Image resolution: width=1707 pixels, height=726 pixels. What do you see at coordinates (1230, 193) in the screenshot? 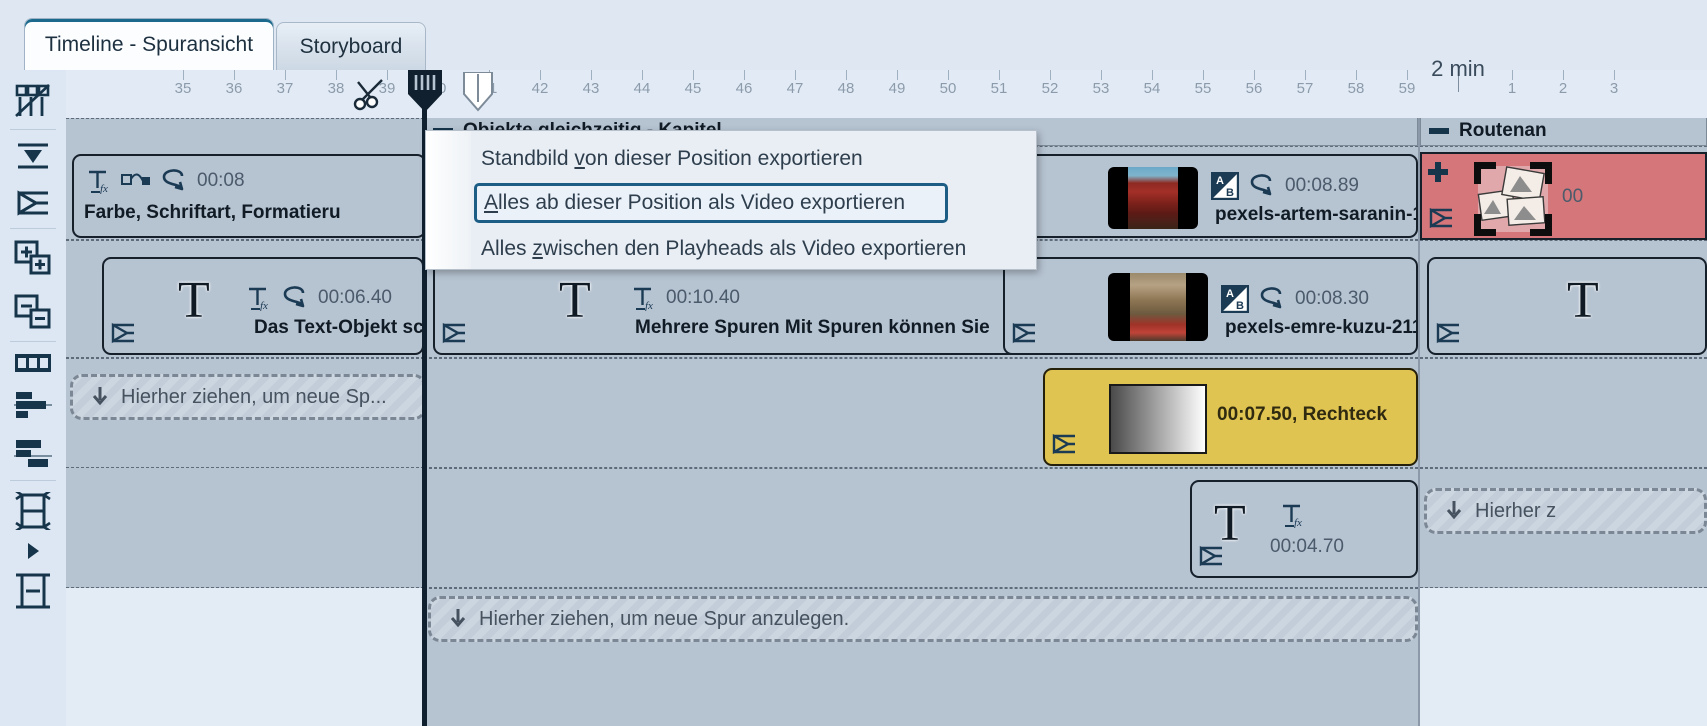
I see `svg-text: B` at bounding box center [1230, 193].